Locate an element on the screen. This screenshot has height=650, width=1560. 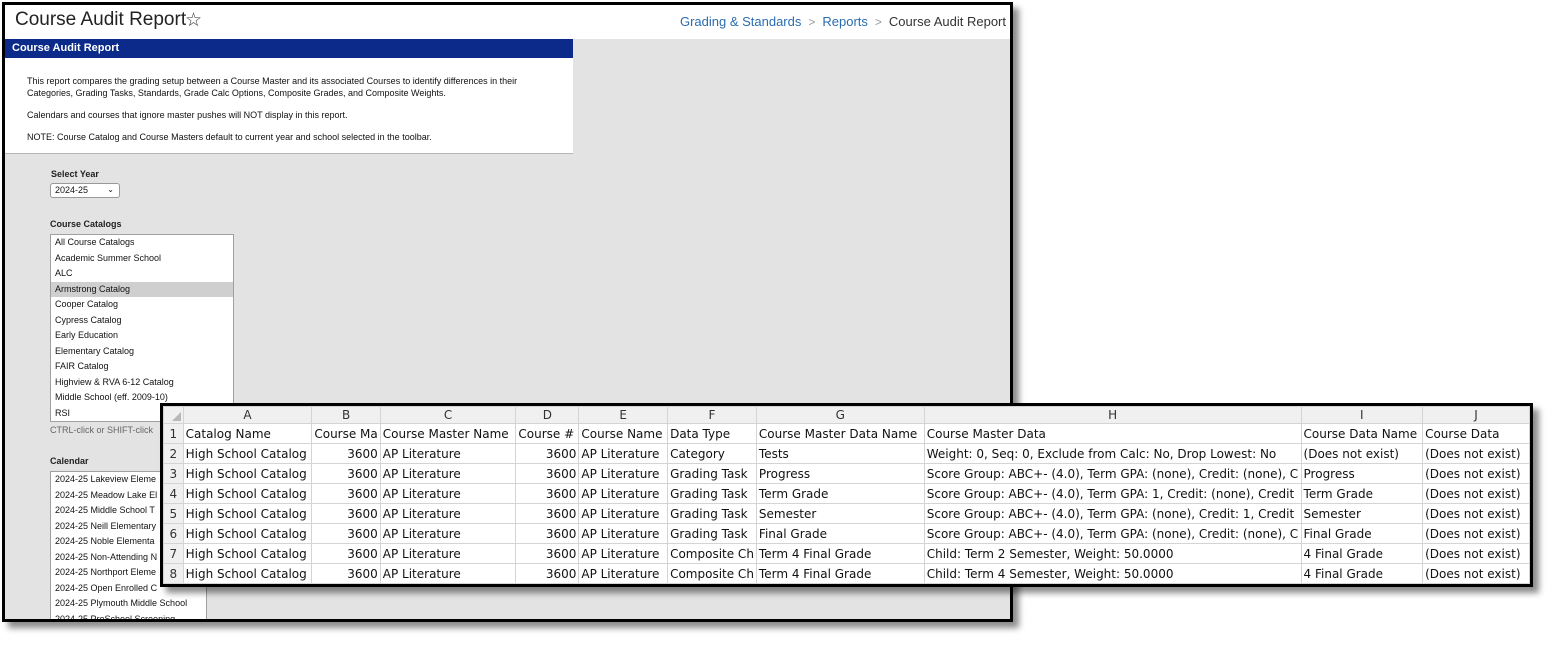
table-cell: Composite Ch is located at coordinates (712, 573).